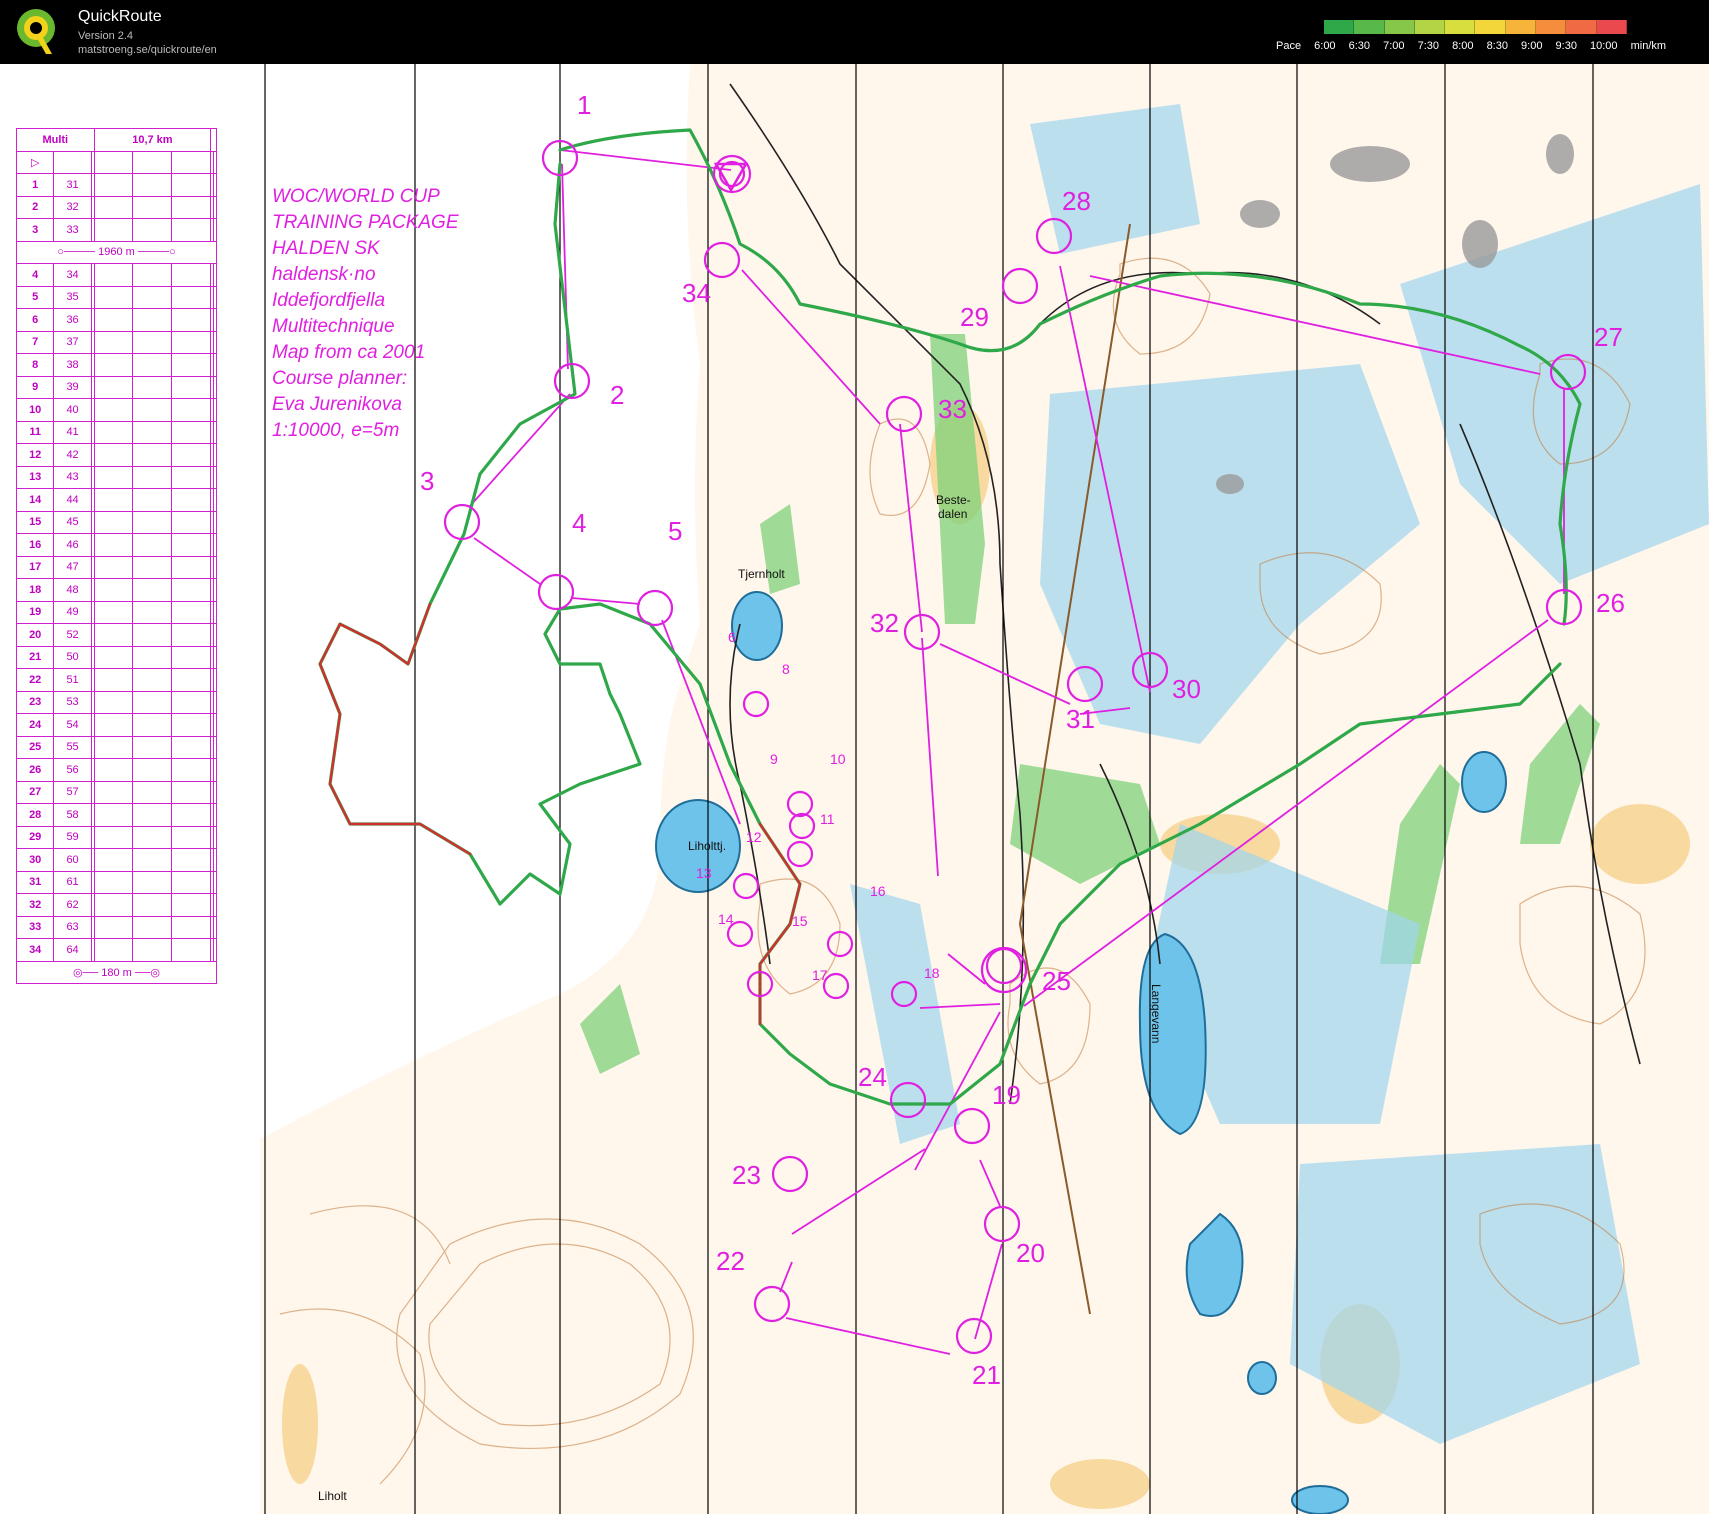 The image size is (1709, 1514). I want to click on control-number: 10, so click(838, 759).